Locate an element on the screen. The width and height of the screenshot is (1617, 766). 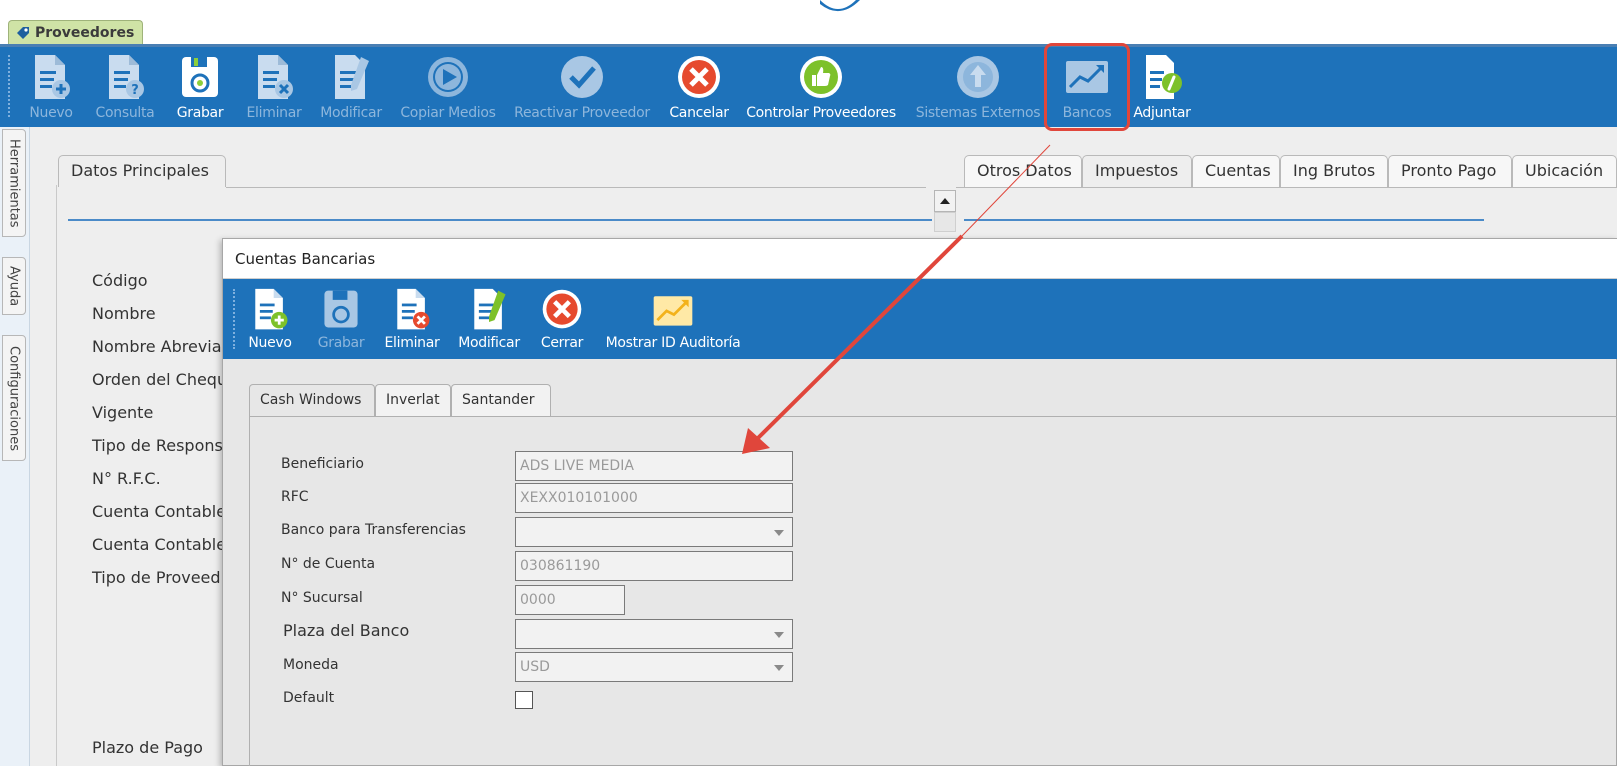
scroll-track is located at coordinates (945, 222).